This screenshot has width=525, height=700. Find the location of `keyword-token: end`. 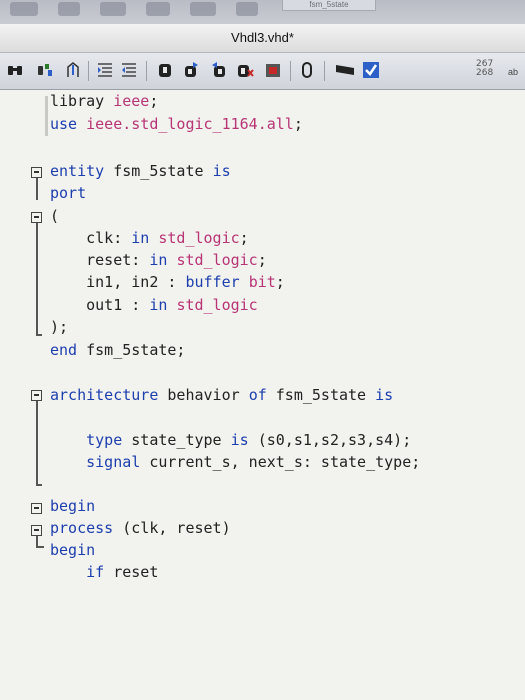

keyword-token: end is located at coordinates (64, 350).